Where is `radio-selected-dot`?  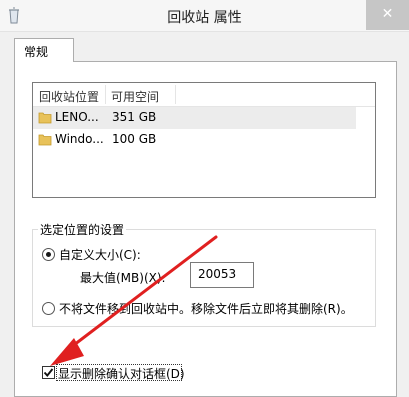 radio-selected-dot is located at coordinates (48, 254).